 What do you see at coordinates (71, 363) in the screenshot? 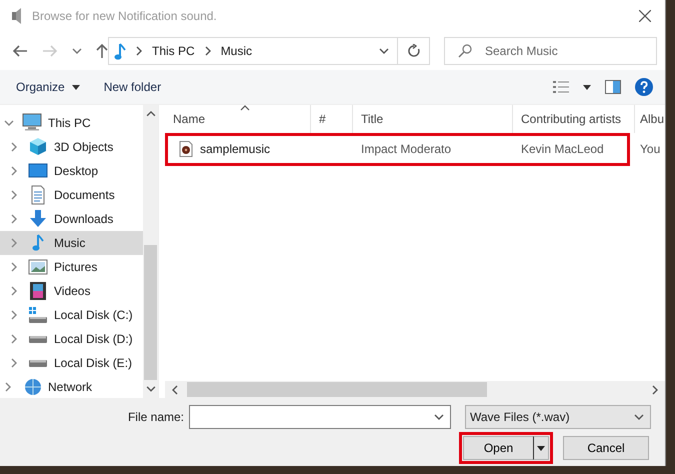
I see `tree-item: Local Disk (E:)` at bounding box center [71, 363].